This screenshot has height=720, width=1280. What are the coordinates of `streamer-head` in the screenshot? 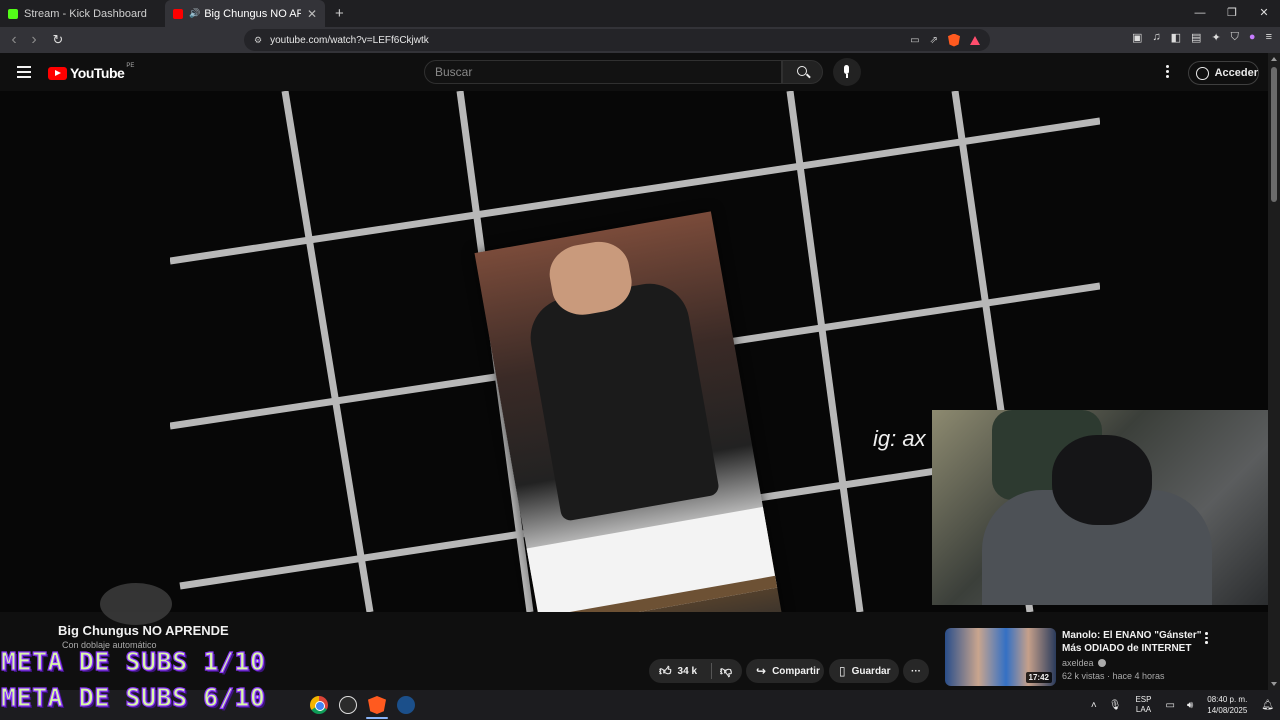 It's located at (1102, 480).